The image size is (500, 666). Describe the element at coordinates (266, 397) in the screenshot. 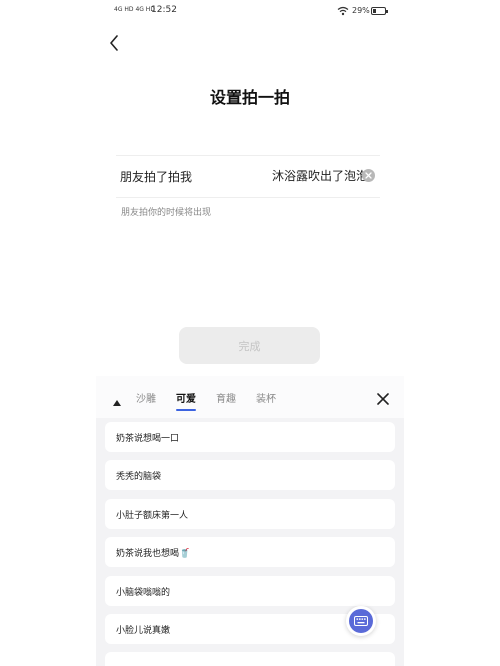

I see `tab-zhuangbei: 装杯` at that location.